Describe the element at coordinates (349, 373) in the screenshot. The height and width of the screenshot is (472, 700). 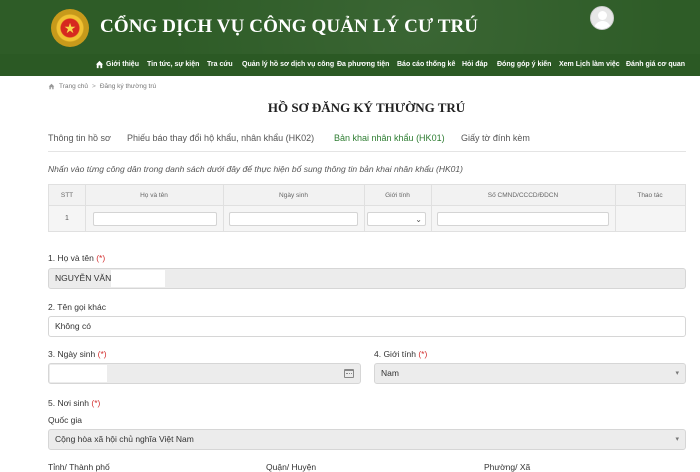
I see `calendar-icon` at that location.